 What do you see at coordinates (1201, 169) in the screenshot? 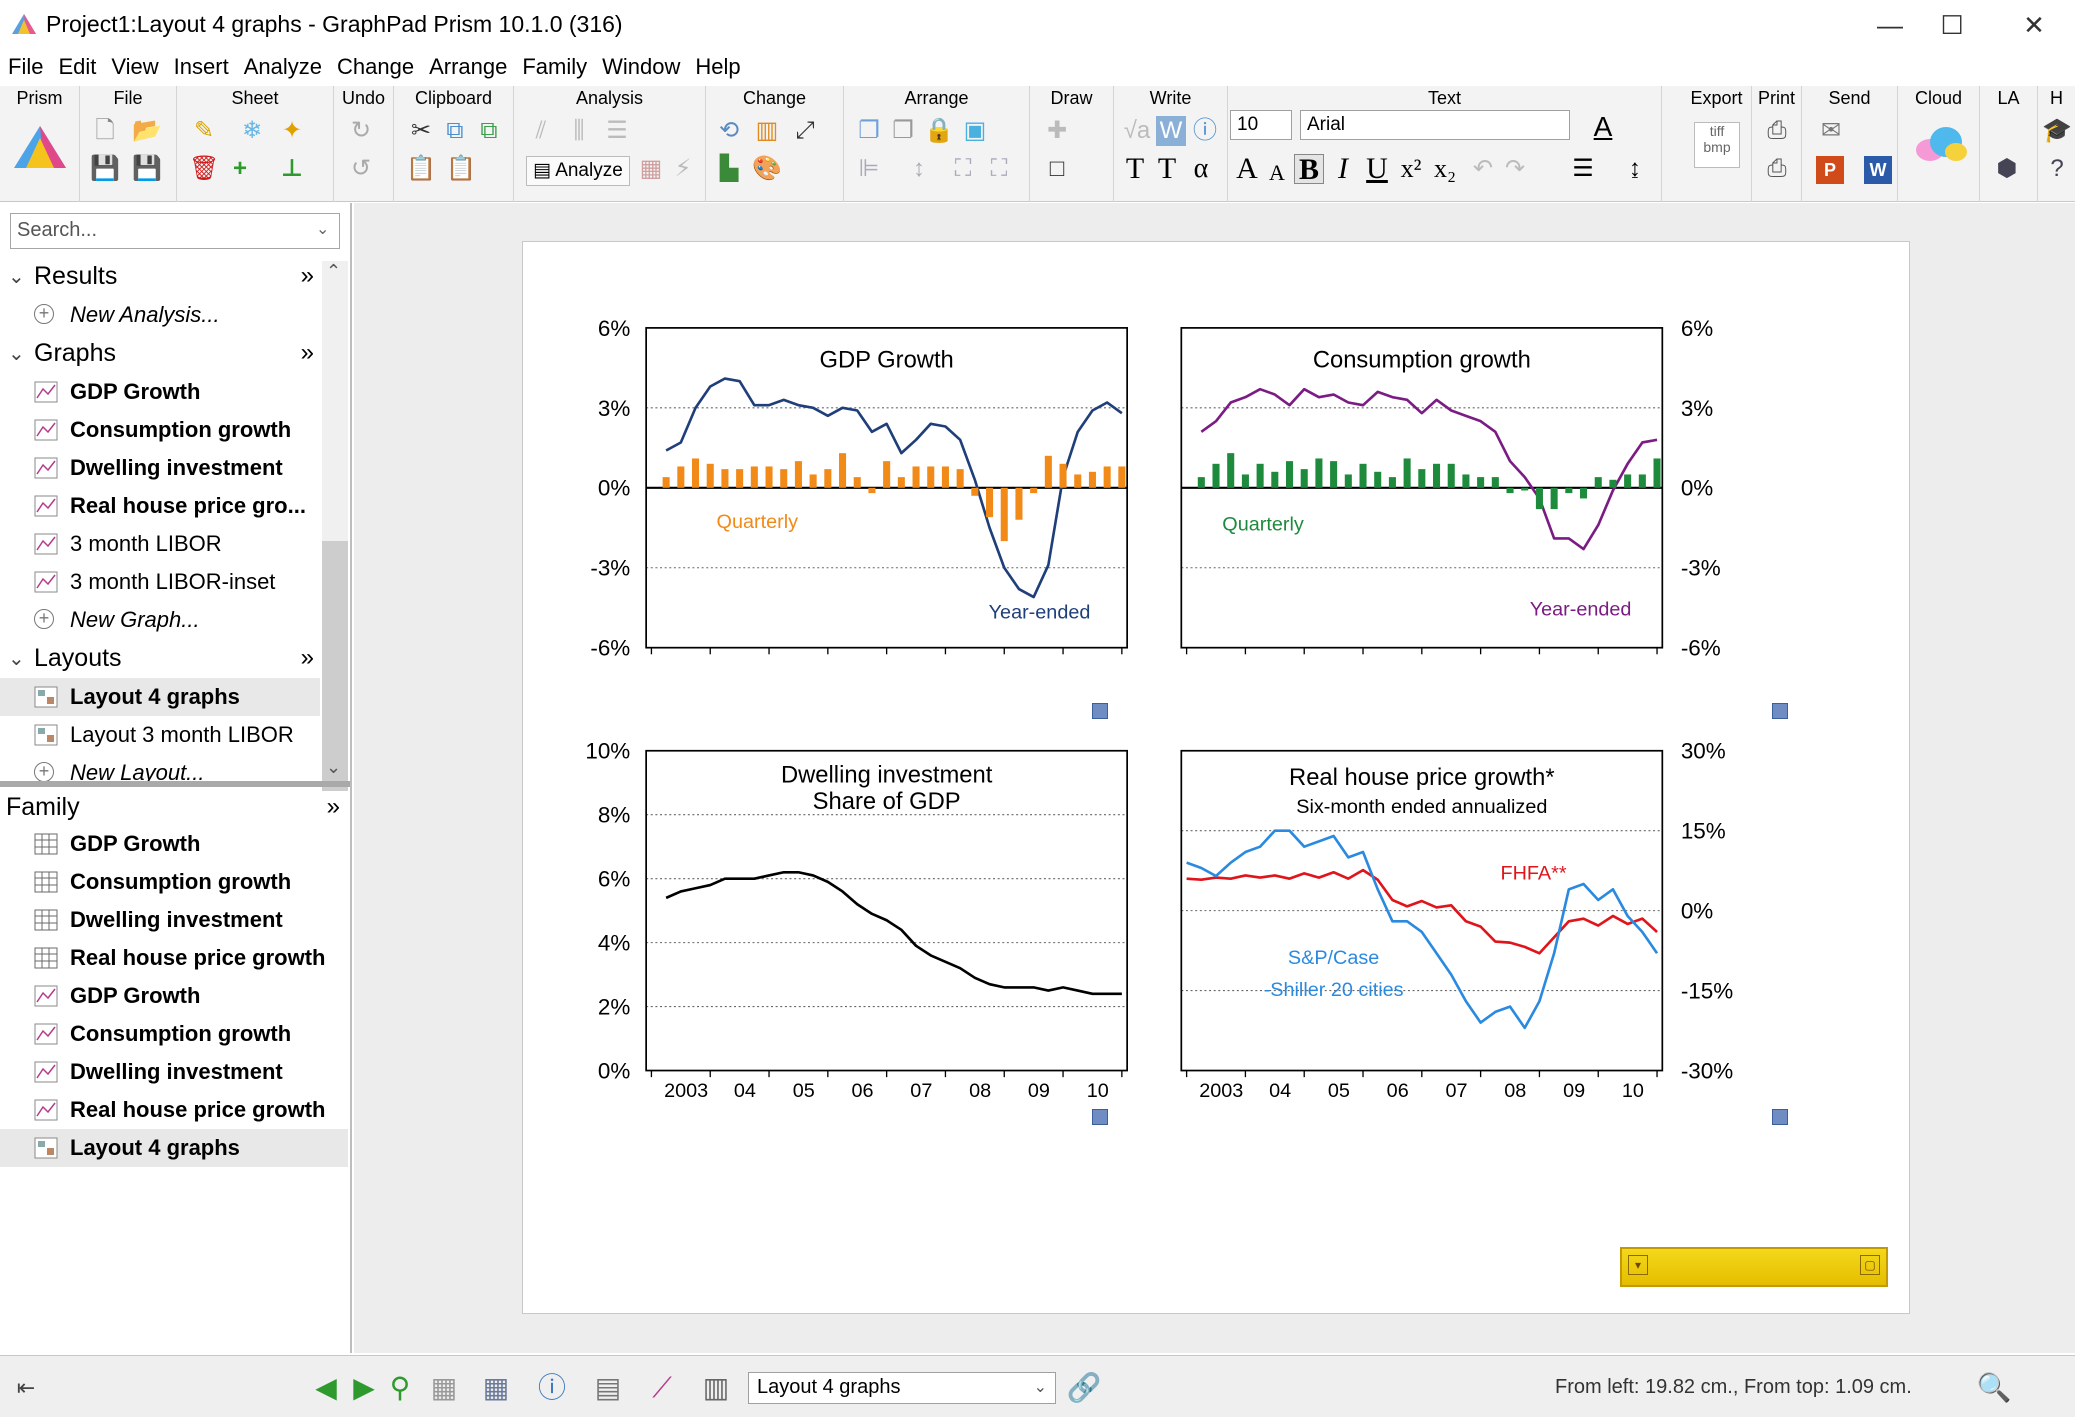
I see `symbol-icon: α` at bounding box center [1201, 169].